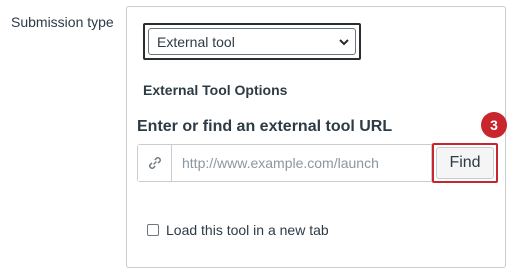  I want to click on find-button: Find, so click(465, 163).